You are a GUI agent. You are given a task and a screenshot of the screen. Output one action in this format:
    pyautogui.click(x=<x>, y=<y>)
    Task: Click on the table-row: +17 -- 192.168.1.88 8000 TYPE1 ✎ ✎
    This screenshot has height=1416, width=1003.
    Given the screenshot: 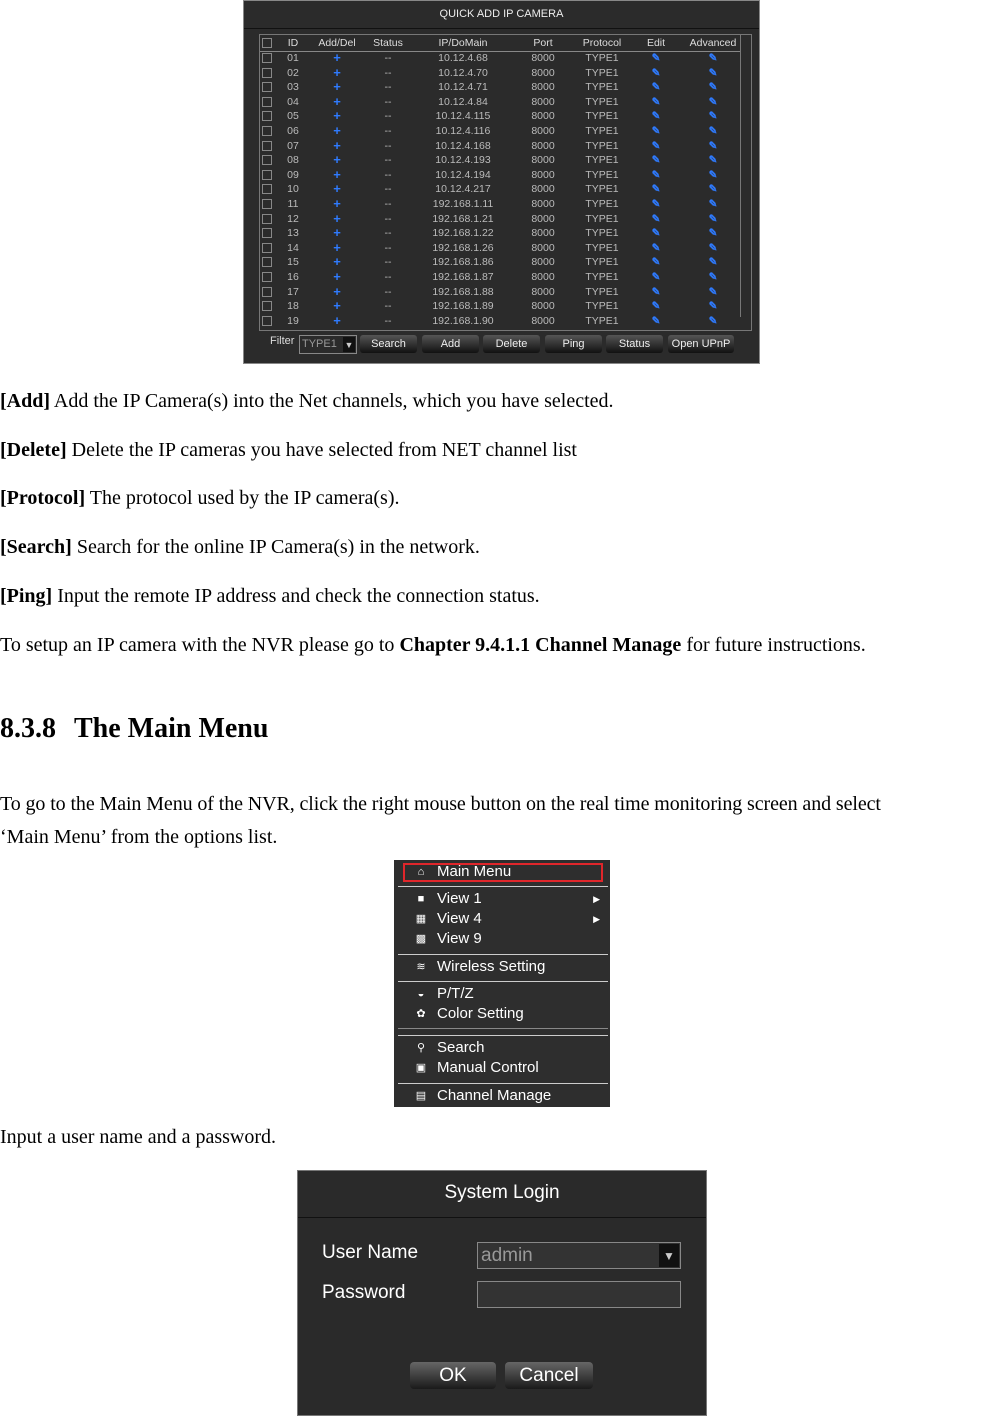 What is the action you would take?
    pyautogui.click(x=500, y=292)
    